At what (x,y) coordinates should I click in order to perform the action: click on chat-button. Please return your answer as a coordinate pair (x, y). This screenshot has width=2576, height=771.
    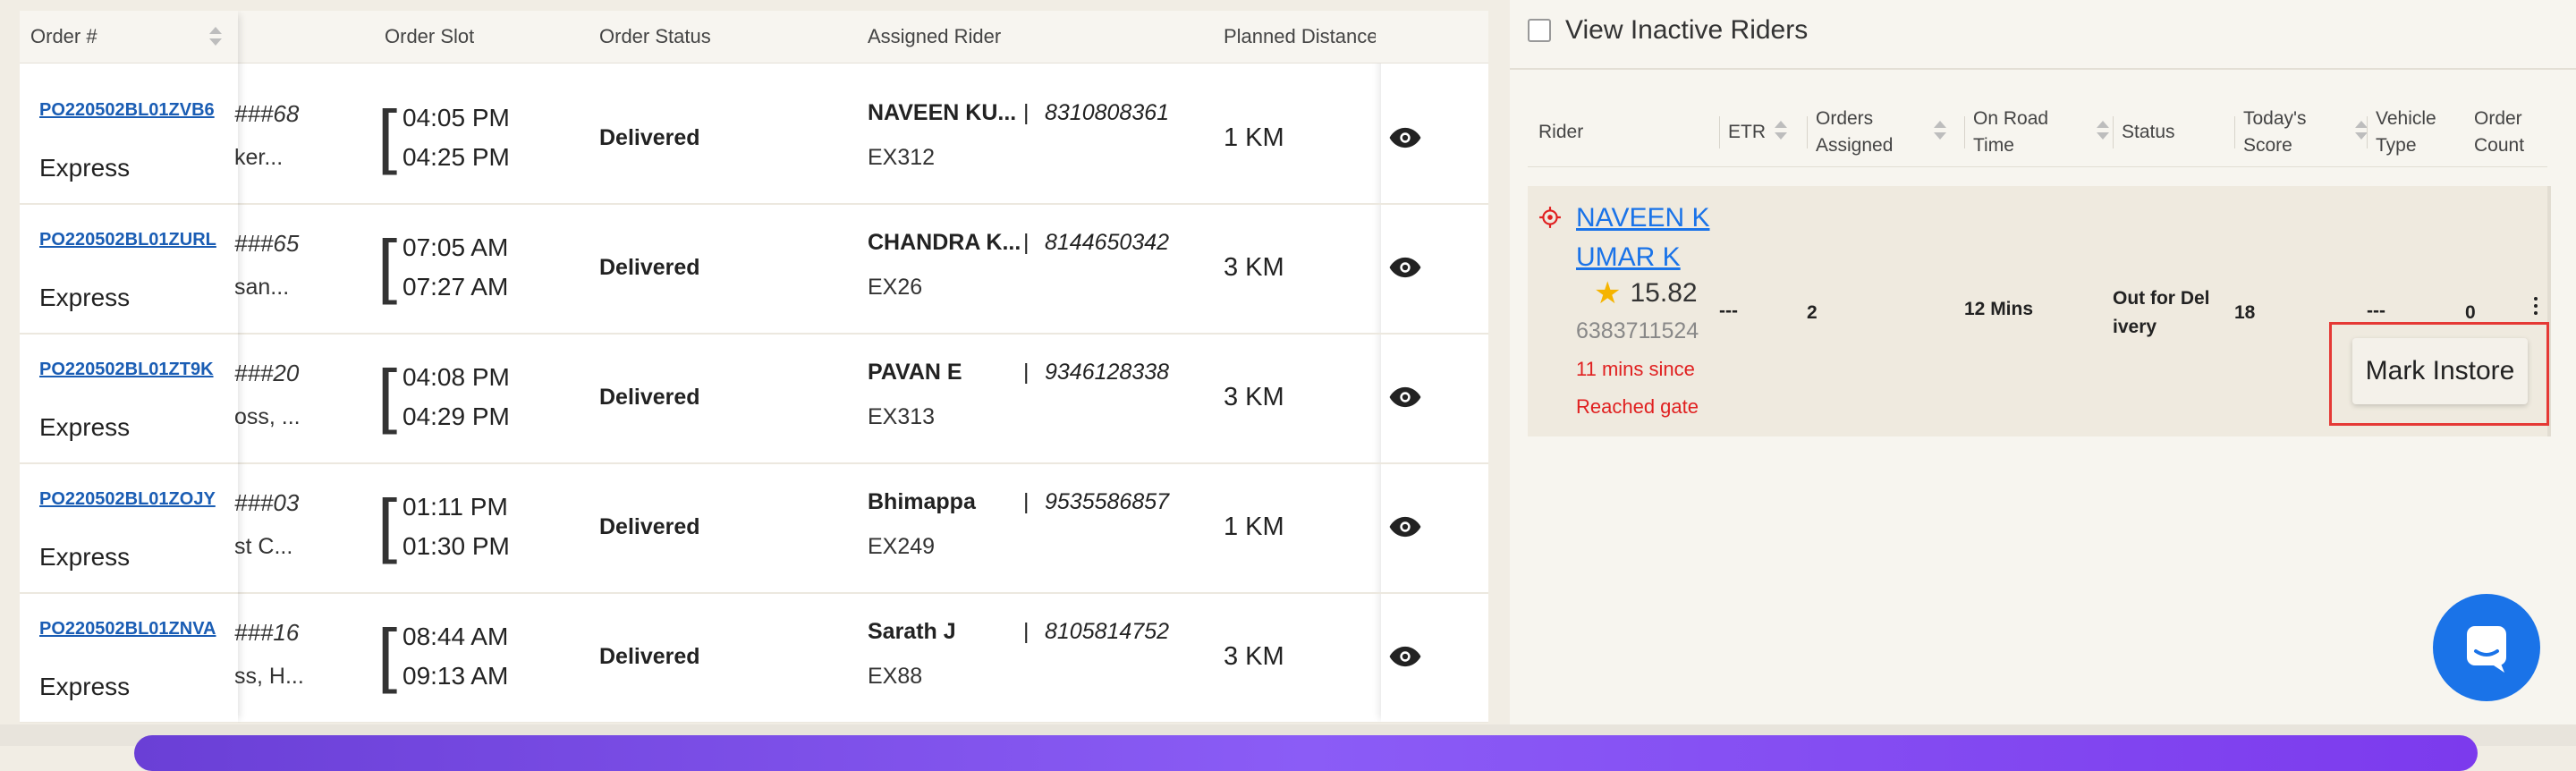
    Looking at the image, I should click on (2486, 647).